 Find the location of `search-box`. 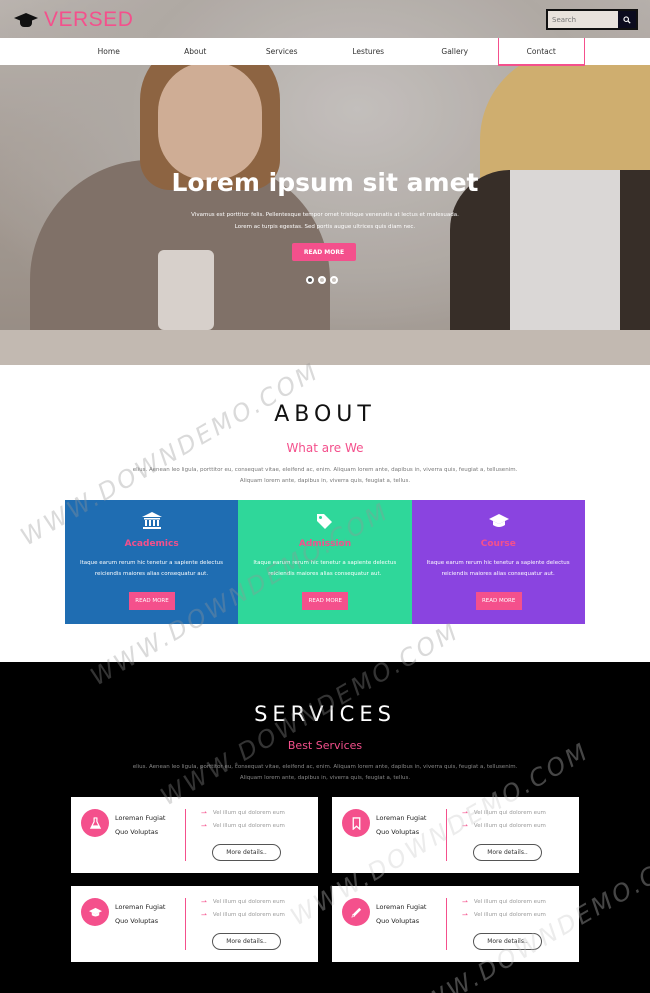

search-box is located at coordinates (592, 19).